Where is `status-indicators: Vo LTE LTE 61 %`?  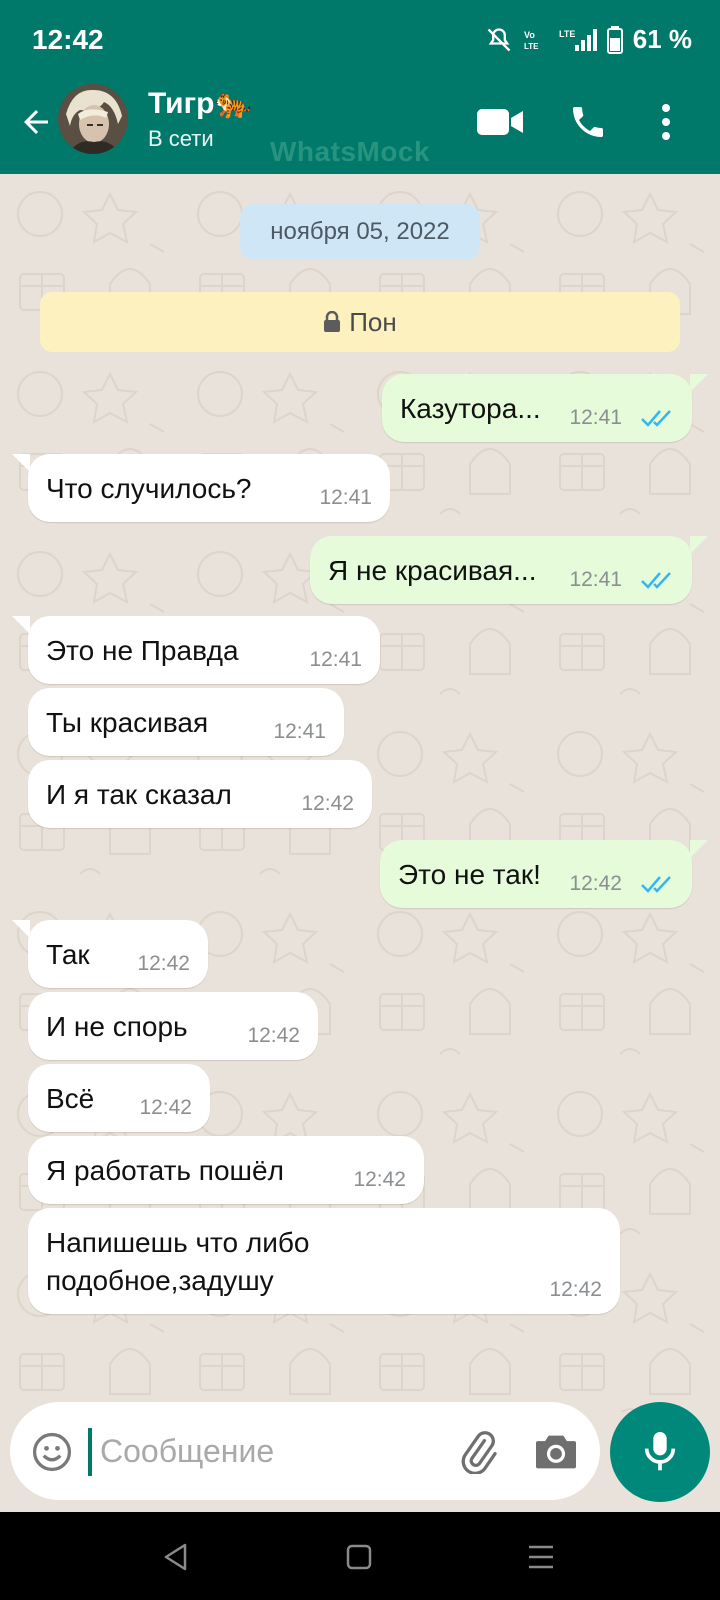
status-indicators: Vo LTE LTE 61 % is located at coordinates (588, 39).